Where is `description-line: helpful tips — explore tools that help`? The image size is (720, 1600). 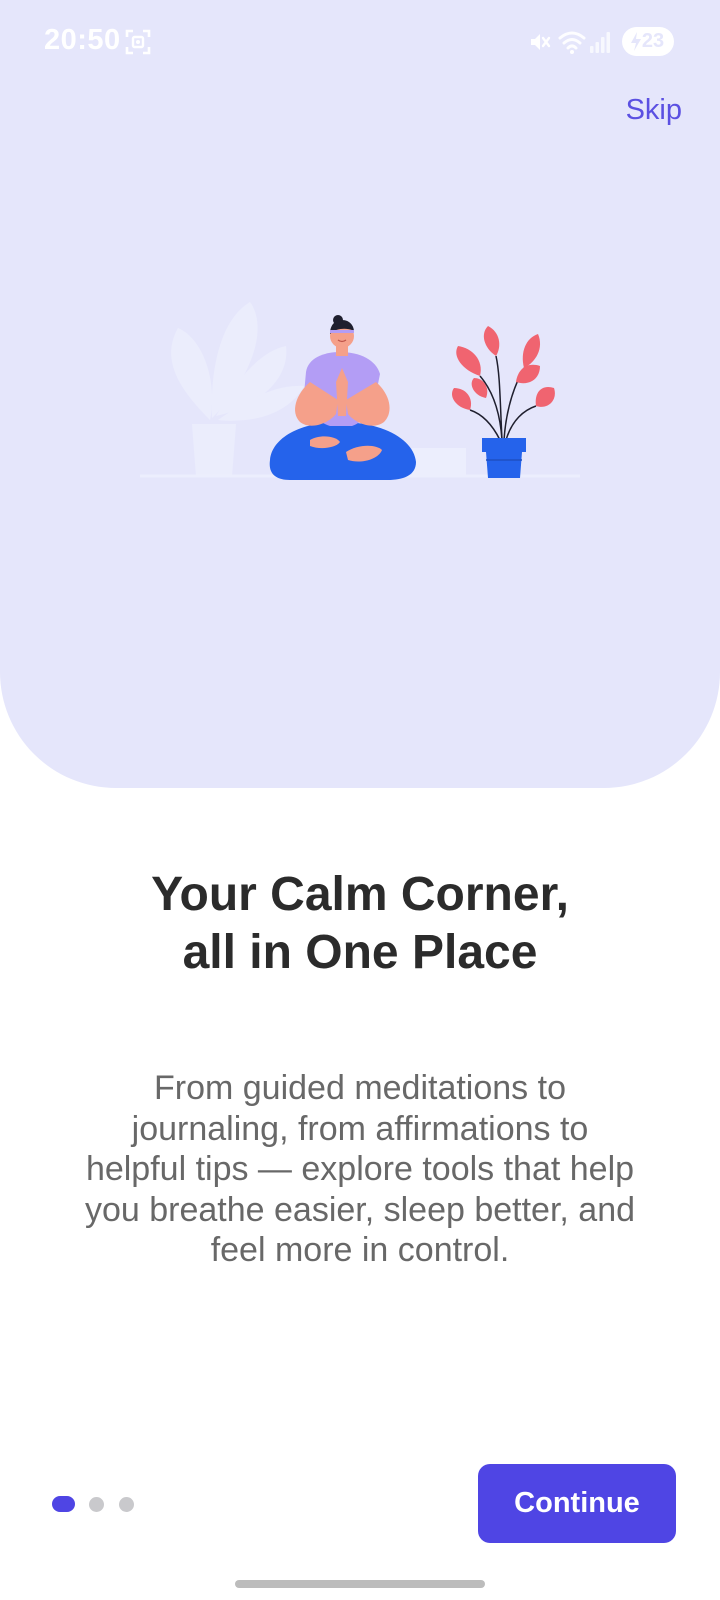 description-line: helpful tips — explore tools that help is located at coordinates (360, 1169).